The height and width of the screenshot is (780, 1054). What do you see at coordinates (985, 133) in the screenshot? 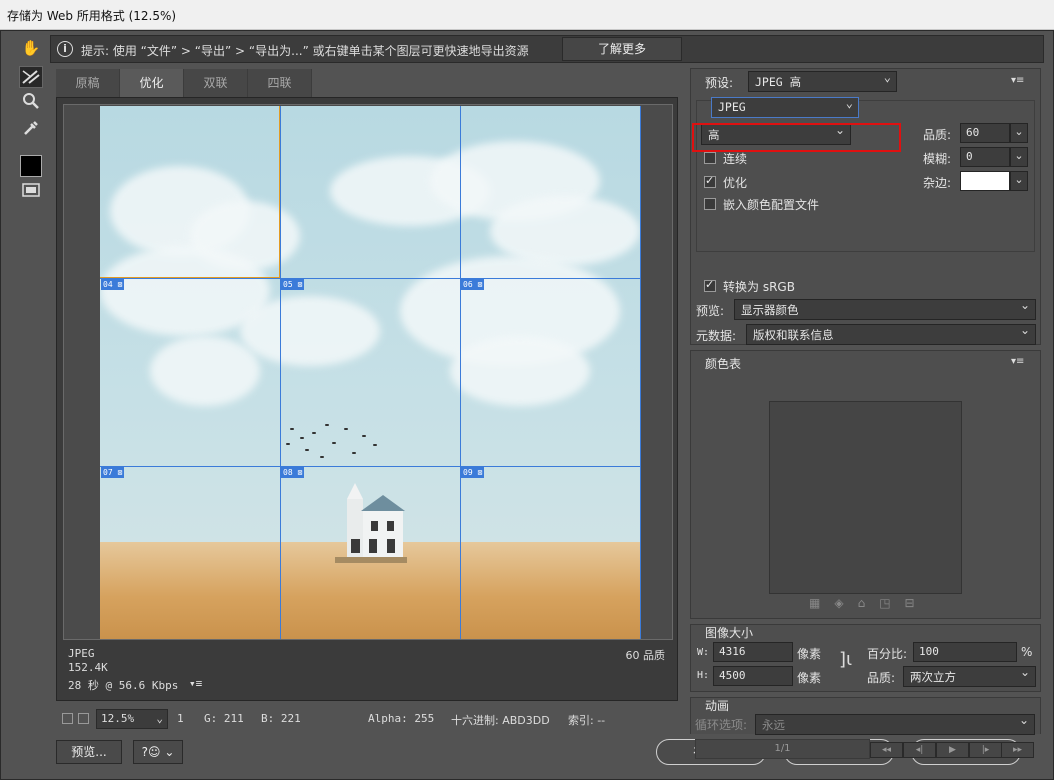
I see `quality-input: 60` at bounding box center [985, 133].